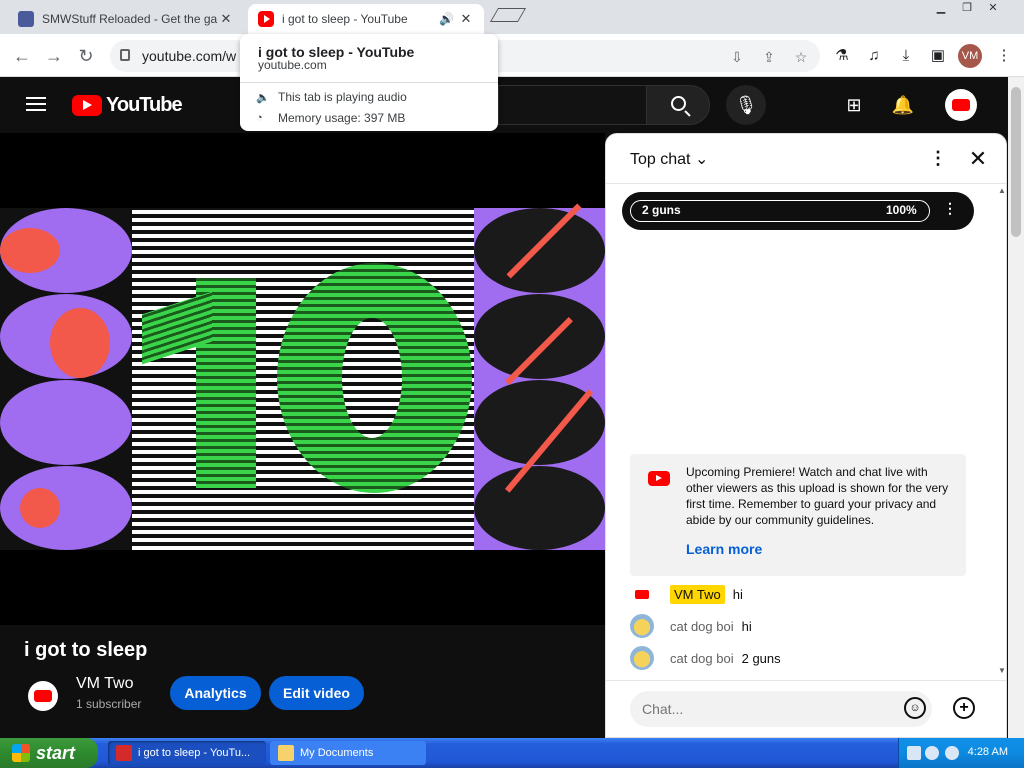 The image size is (1024, 768). I want to click on chat-scrollbar: ▲ ▼, so click(1001, 432).